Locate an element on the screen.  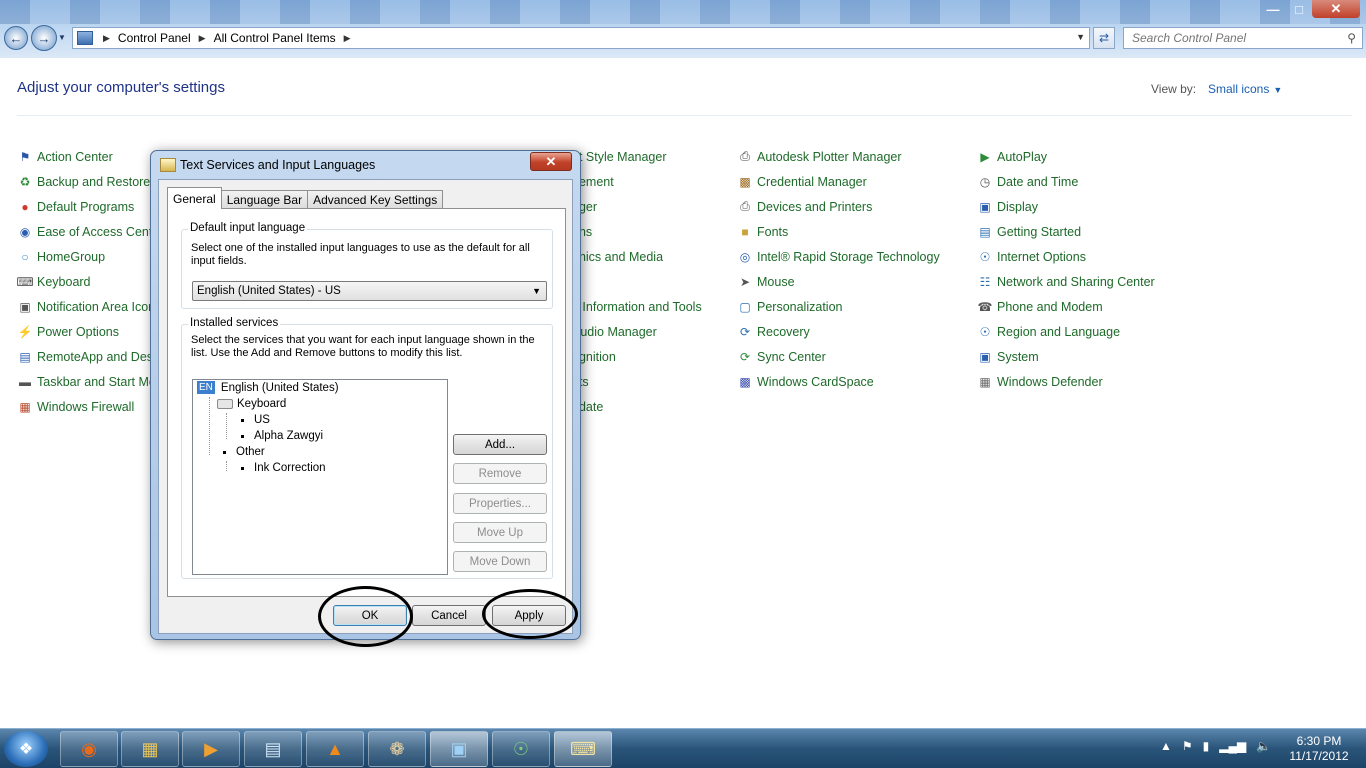
cp-item-getting-started: ▤ Getting Started is located at coordinates (1066, 231).